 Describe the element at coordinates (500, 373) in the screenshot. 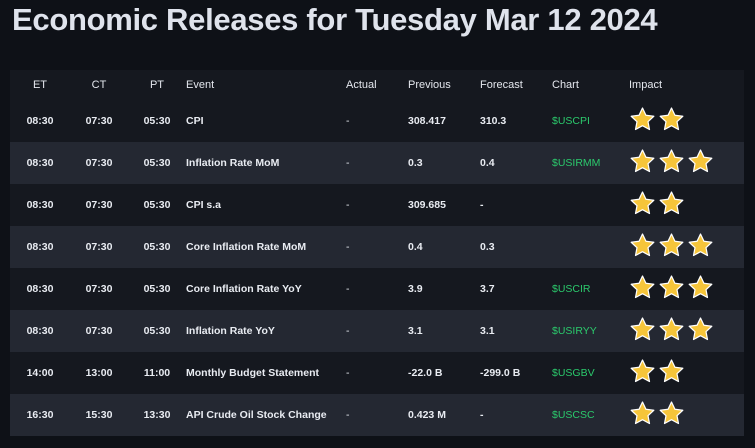

I see `cell-forecast: -299.0 B` at that location.